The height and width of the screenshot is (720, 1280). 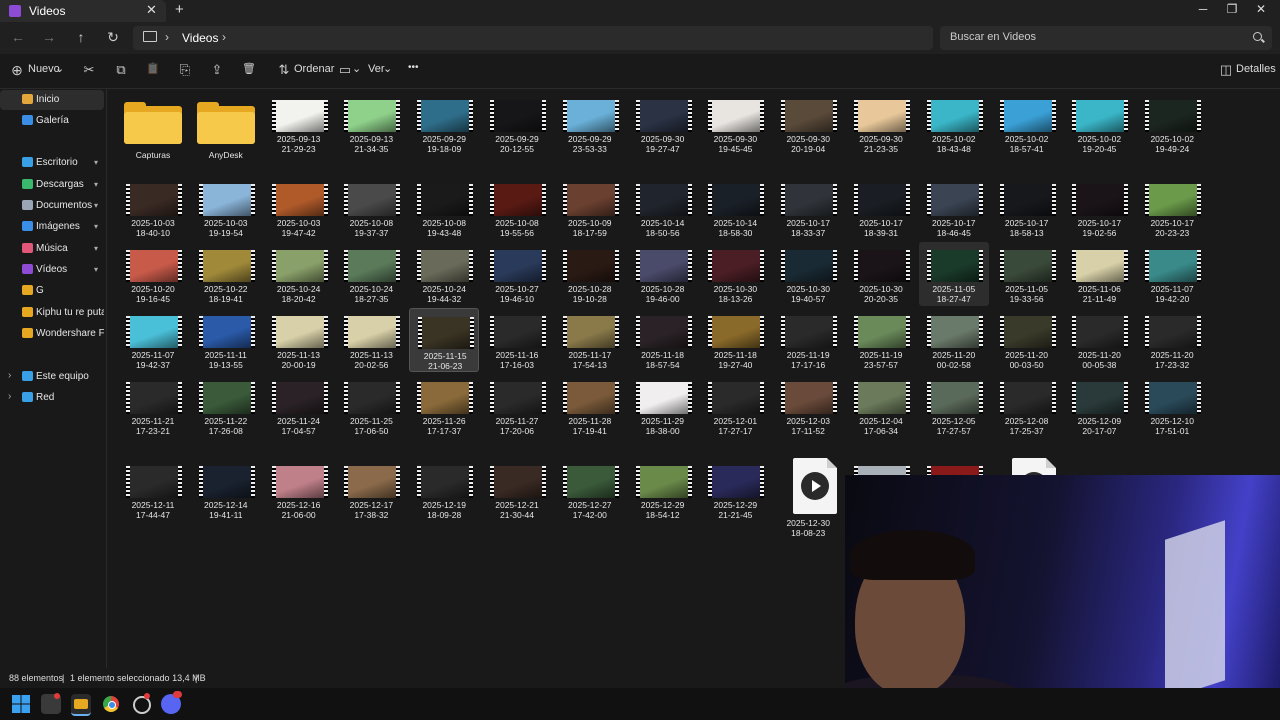 I want to click on file-item: 2025-10-03 19-47-42, so click(x=299, y=208).